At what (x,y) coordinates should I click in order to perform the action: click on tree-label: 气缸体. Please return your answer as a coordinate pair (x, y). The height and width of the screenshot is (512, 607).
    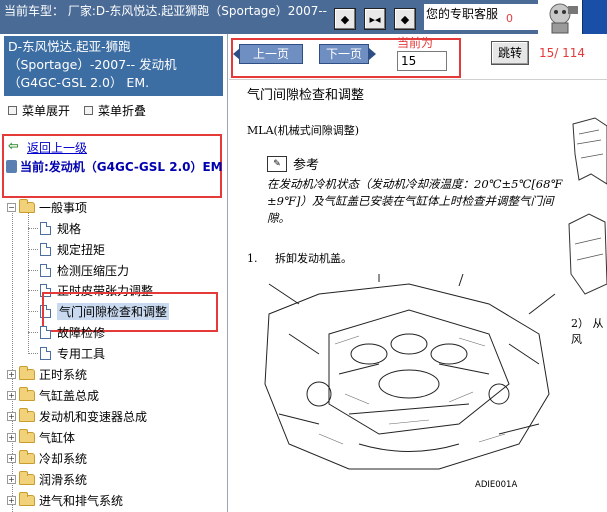
    Looking at the image, I should click on (57, 437).